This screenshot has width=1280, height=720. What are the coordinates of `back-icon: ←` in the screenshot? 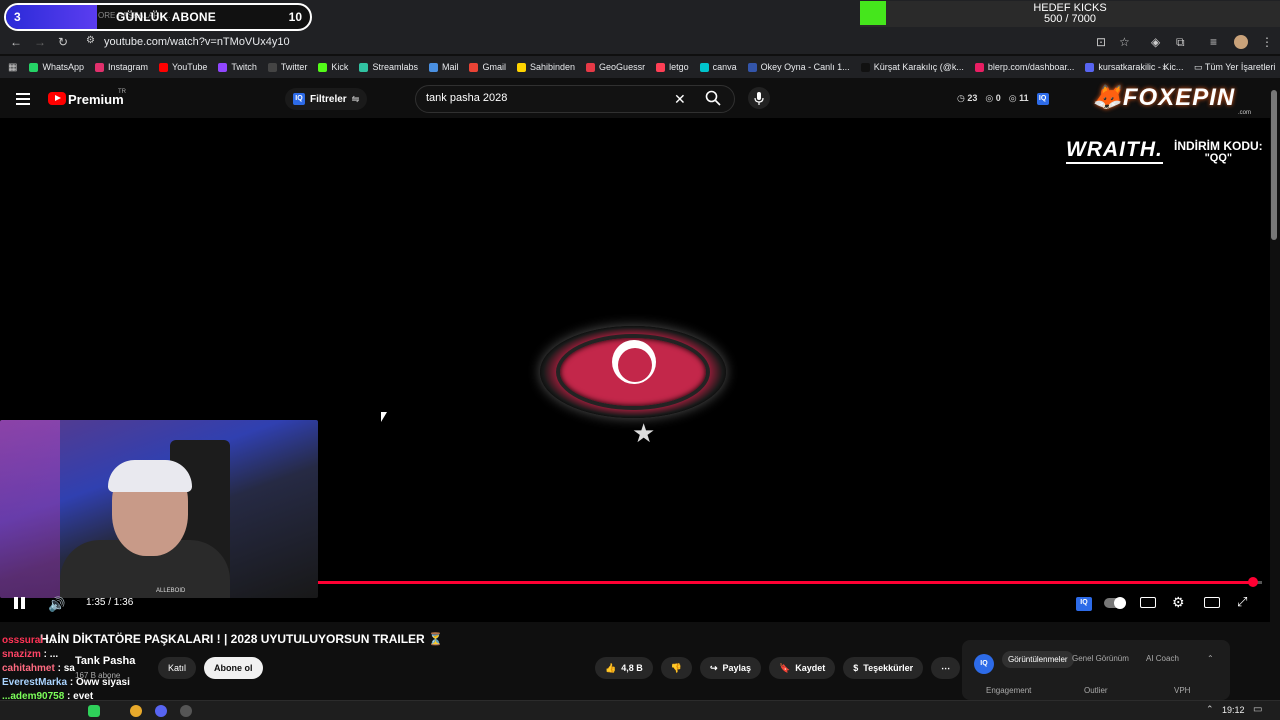 It's located at (16, 42).